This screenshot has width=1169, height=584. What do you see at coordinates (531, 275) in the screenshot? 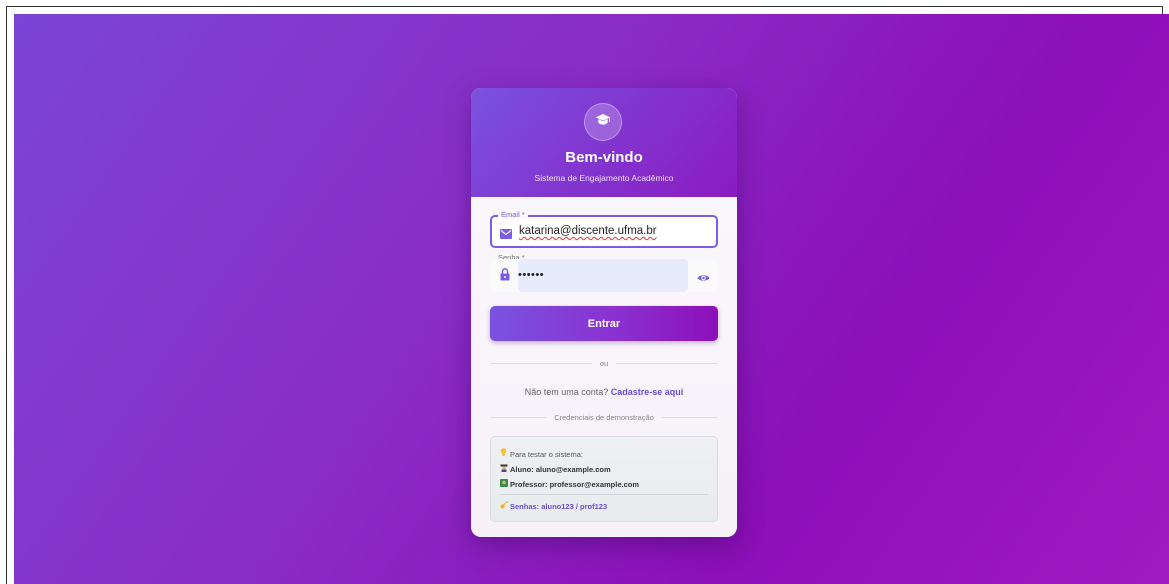
I see `password-value: ••••••` at bounding box center [531, 275].